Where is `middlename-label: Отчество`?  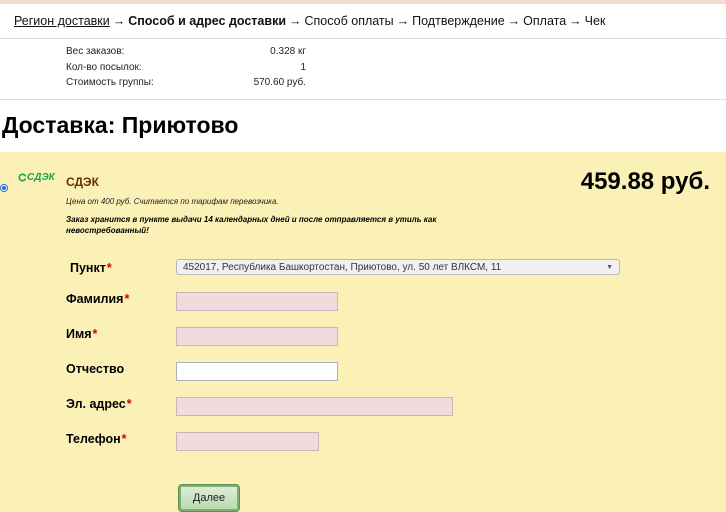
middlename-label: Отчество is located at coordinates (95, 369).